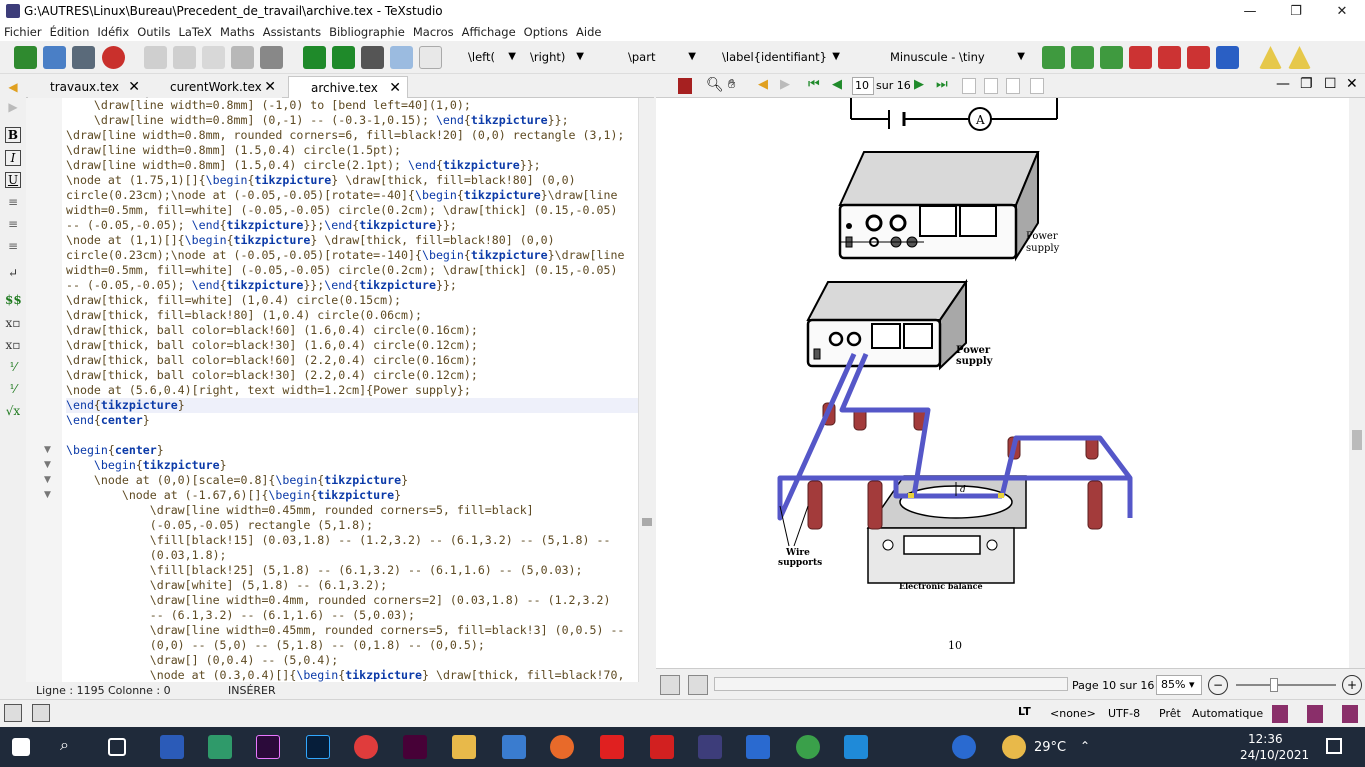  What do you see at coordinates (1270, 57) in the screenshot?
I see `warning-icon` at bounding box center [1270, 57].